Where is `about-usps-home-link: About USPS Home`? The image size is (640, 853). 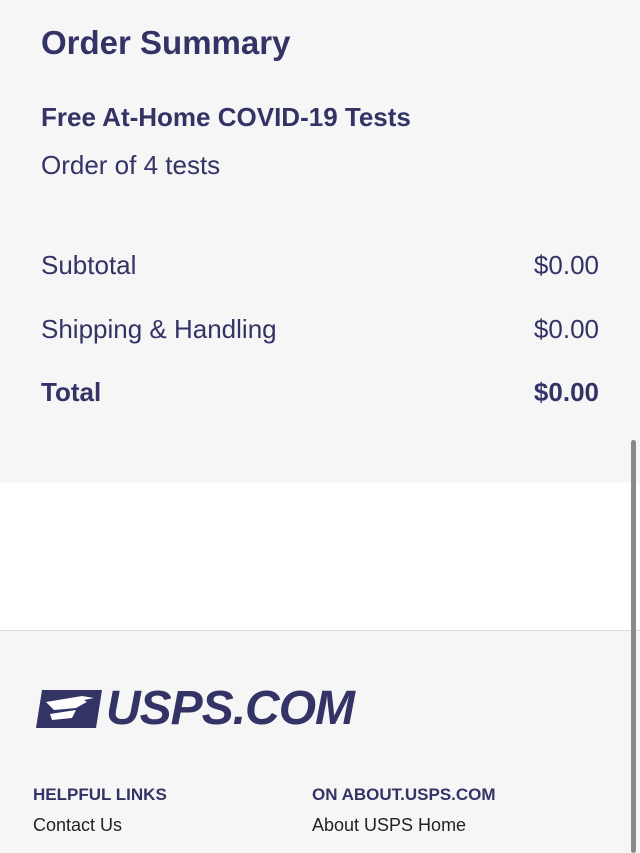 about-usps-home-link: About USPS Home is located at coordinates (404, 825).